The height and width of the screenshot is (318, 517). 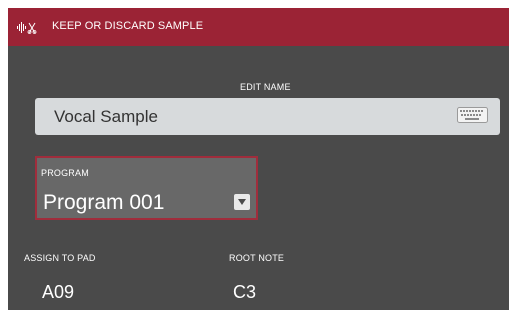 I want to click on edit-name-label: EDIT NAME, so click(x=265, y=87).